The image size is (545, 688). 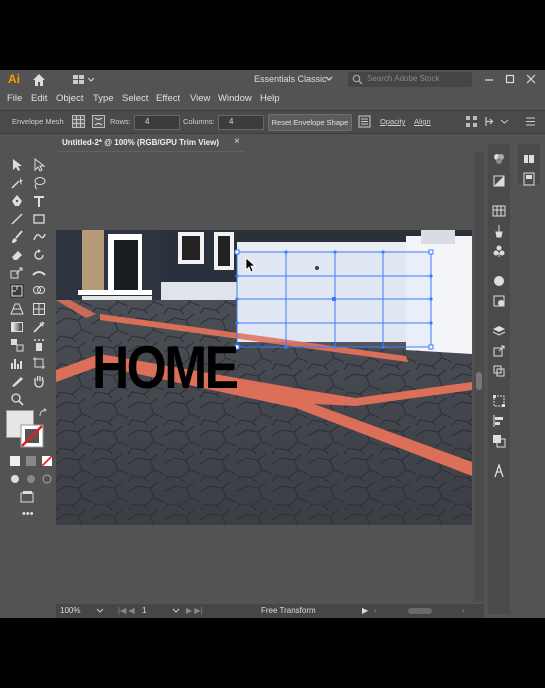 I want to click on envelope-mode-label: Envelope Mesh, so click(x=38, y=121).